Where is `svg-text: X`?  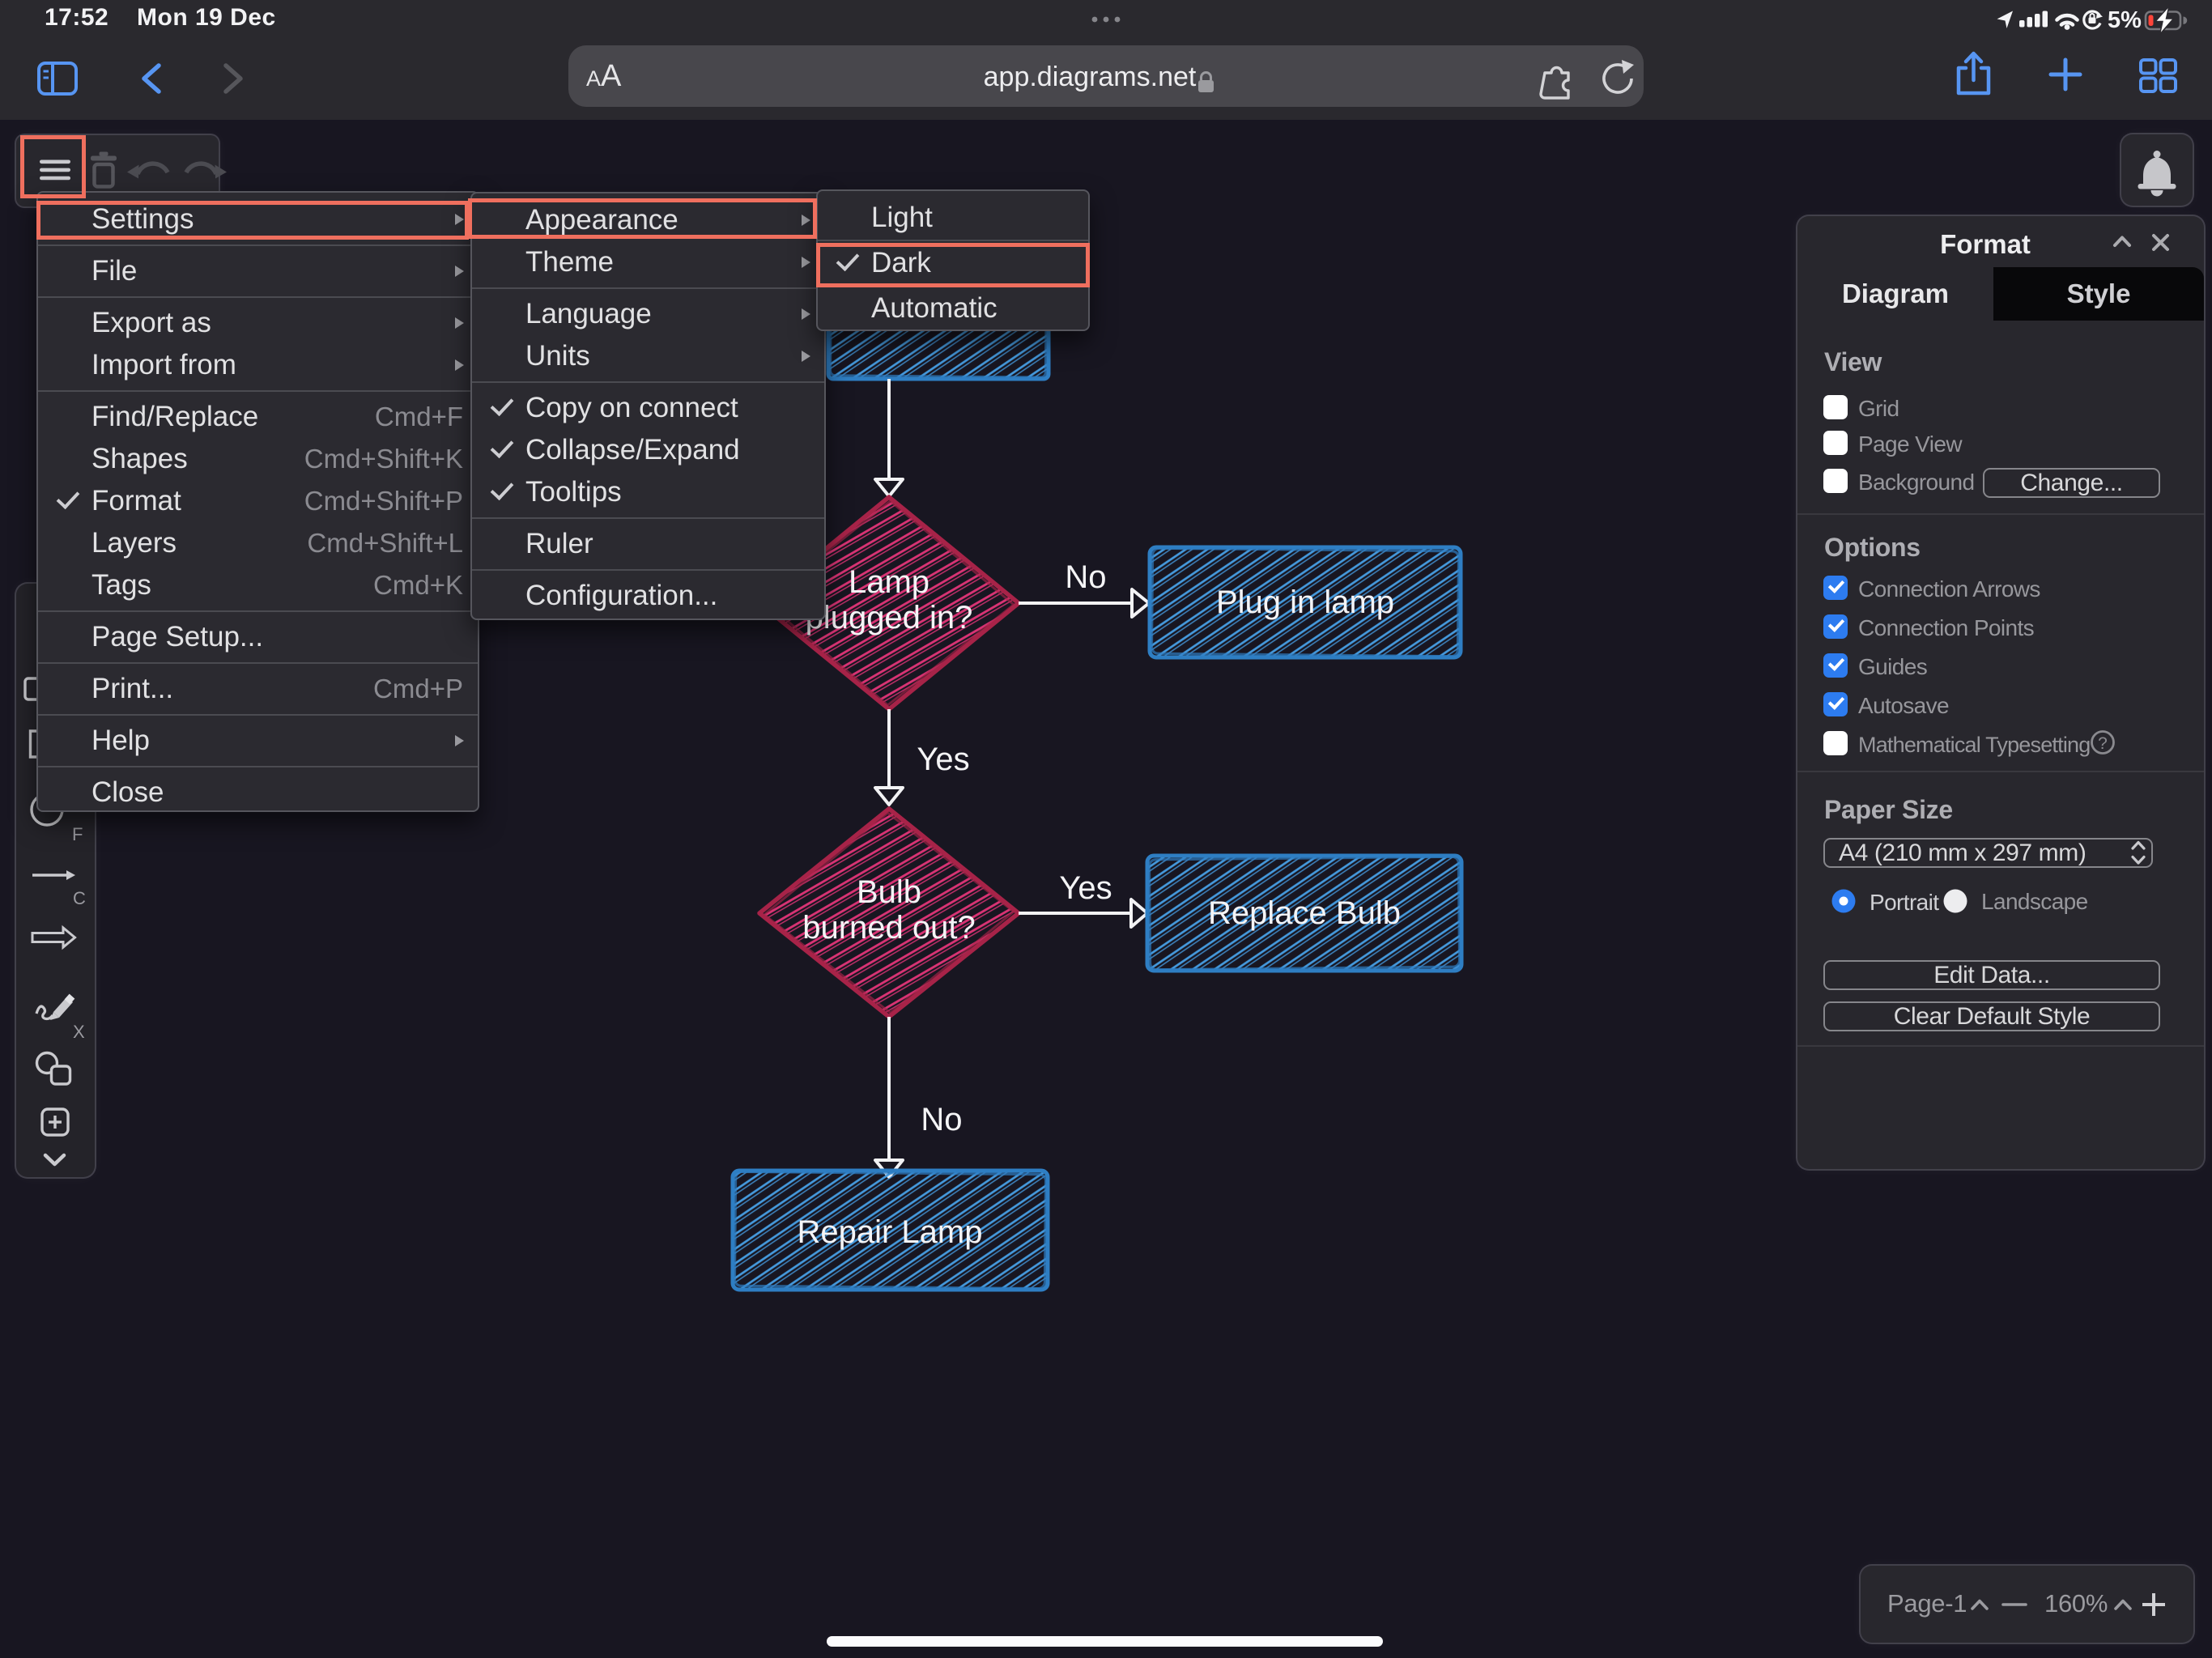 svg-text: X is located at coordinates (79, 1032).